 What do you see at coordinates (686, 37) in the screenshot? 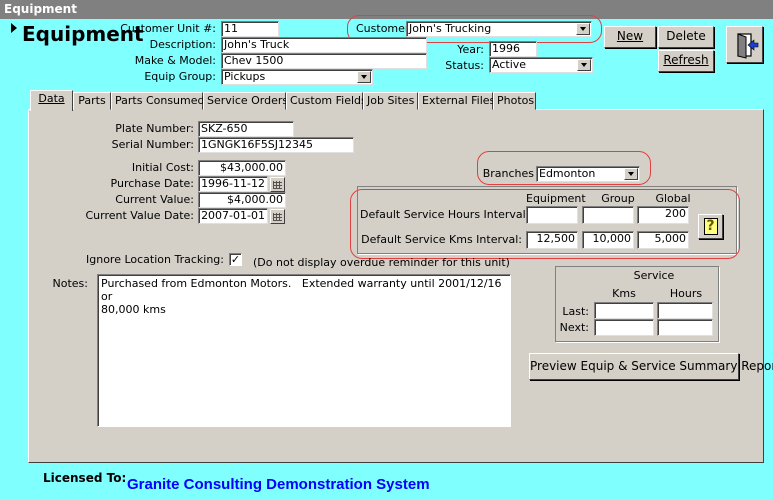
I see `delete-button: Delete` at bounding box center [686, 37].